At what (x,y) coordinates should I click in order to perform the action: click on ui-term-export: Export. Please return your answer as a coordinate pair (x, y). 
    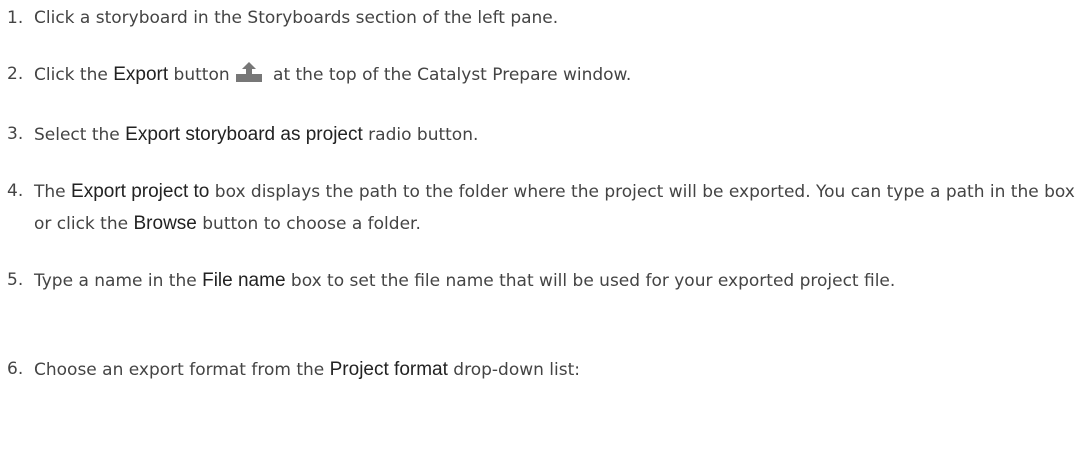
    Looking at the image, I should click on (141, 74).